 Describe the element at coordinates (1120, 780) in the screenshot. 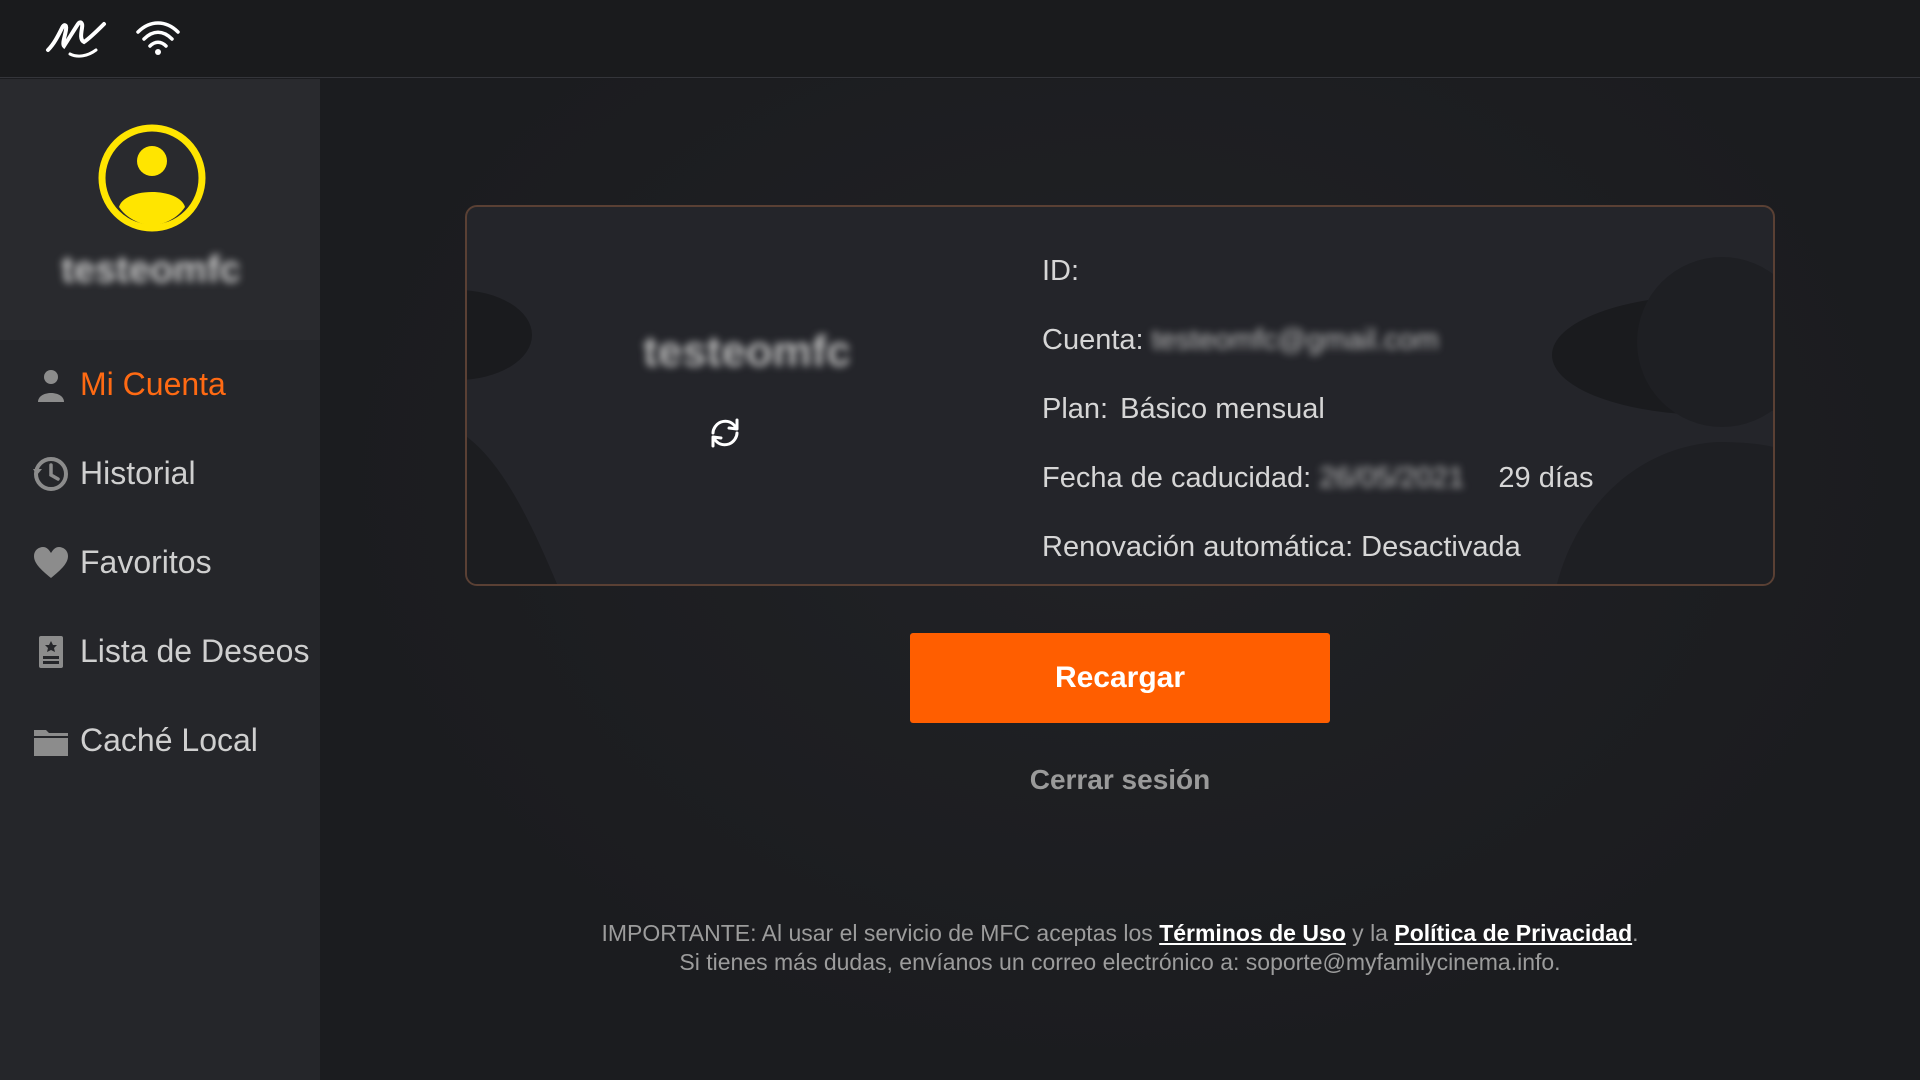

I see `logout-link: Cerrar sesión` at that location.